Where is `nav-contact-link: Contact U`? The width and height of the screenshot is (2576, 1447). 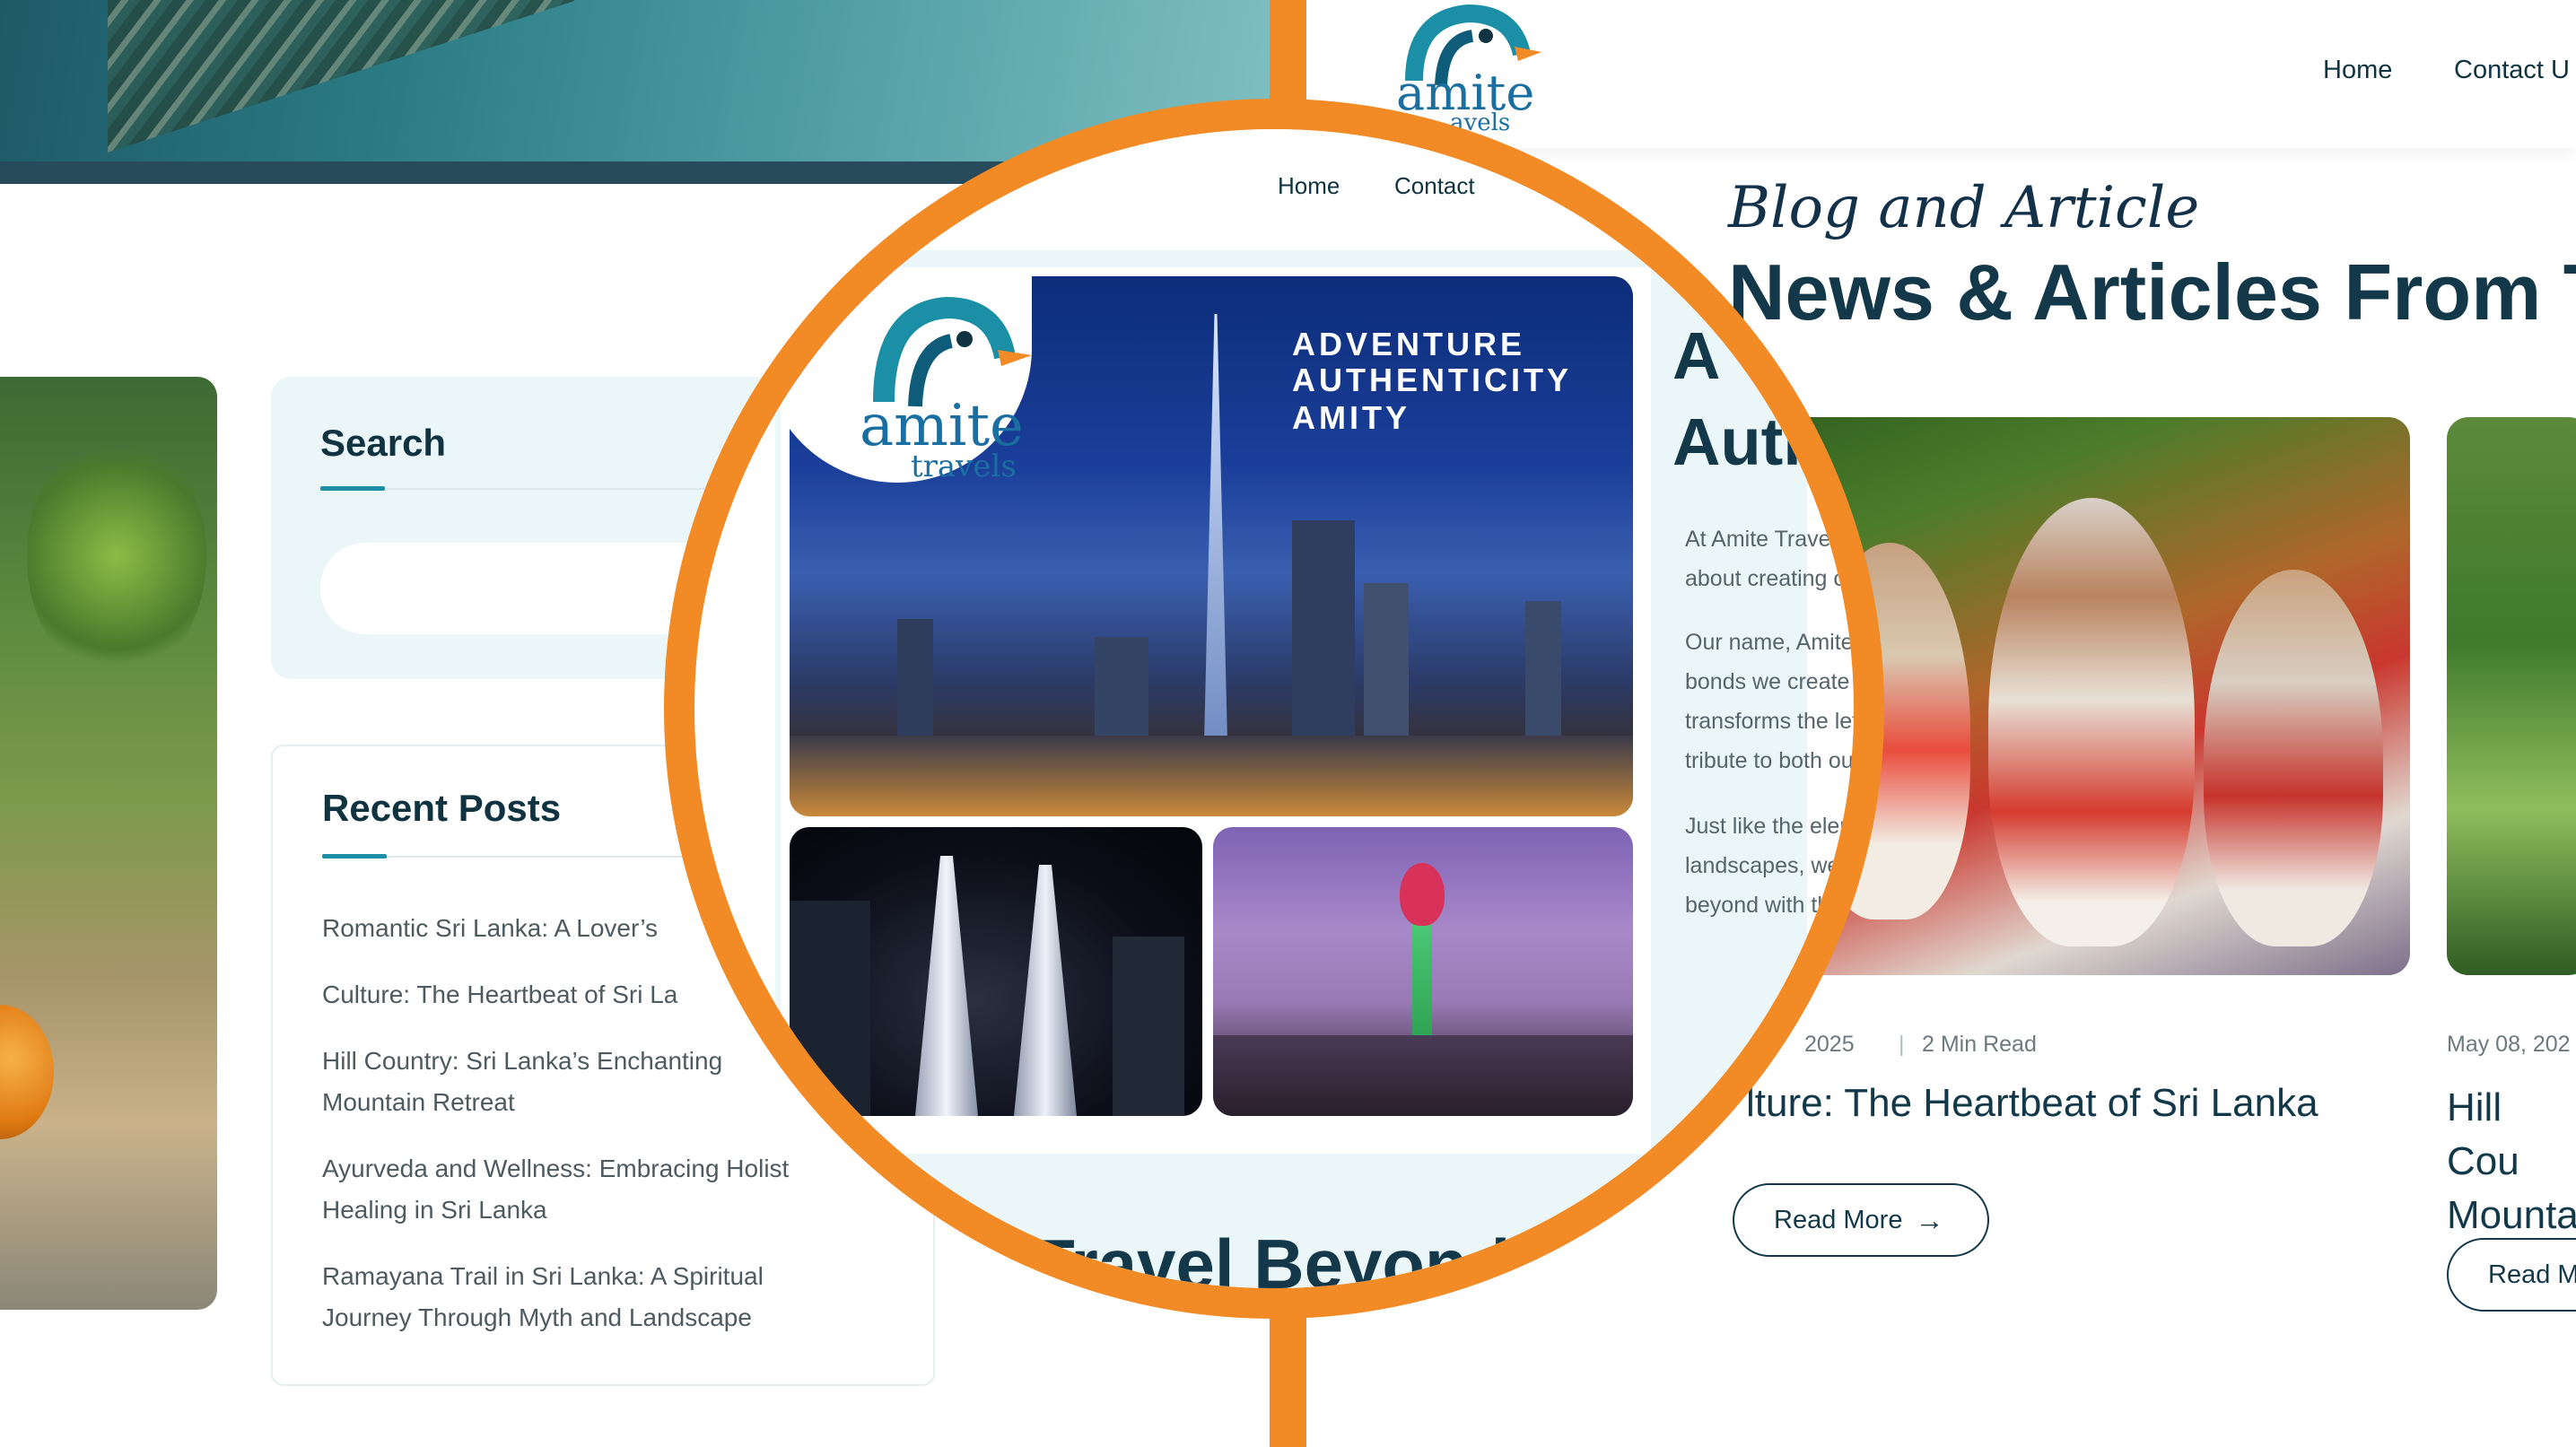 nav-contact-link: Contact U is located at coordinates (2512, 71).